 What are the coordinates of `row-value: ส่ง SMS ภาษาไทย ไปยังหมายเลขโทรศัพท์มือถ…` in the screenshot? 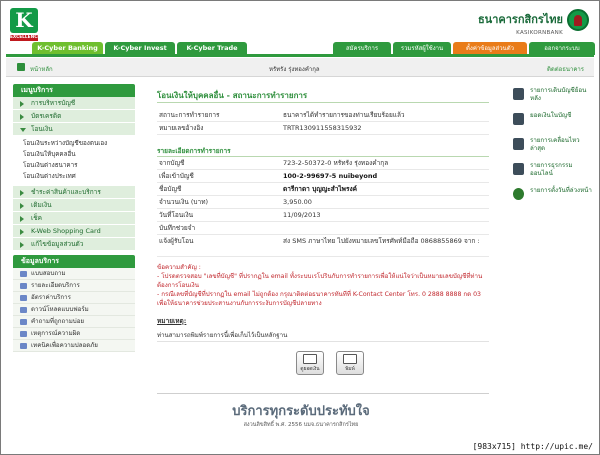 It's located at (381, 241).